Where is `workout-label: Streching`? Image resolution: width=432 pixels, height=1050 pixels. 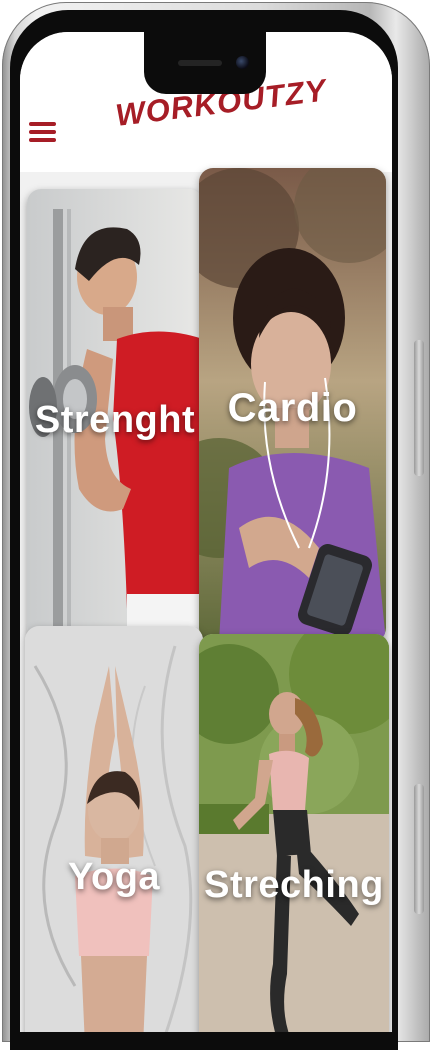 workout-label: Streching is located at coordinates (294, 885).